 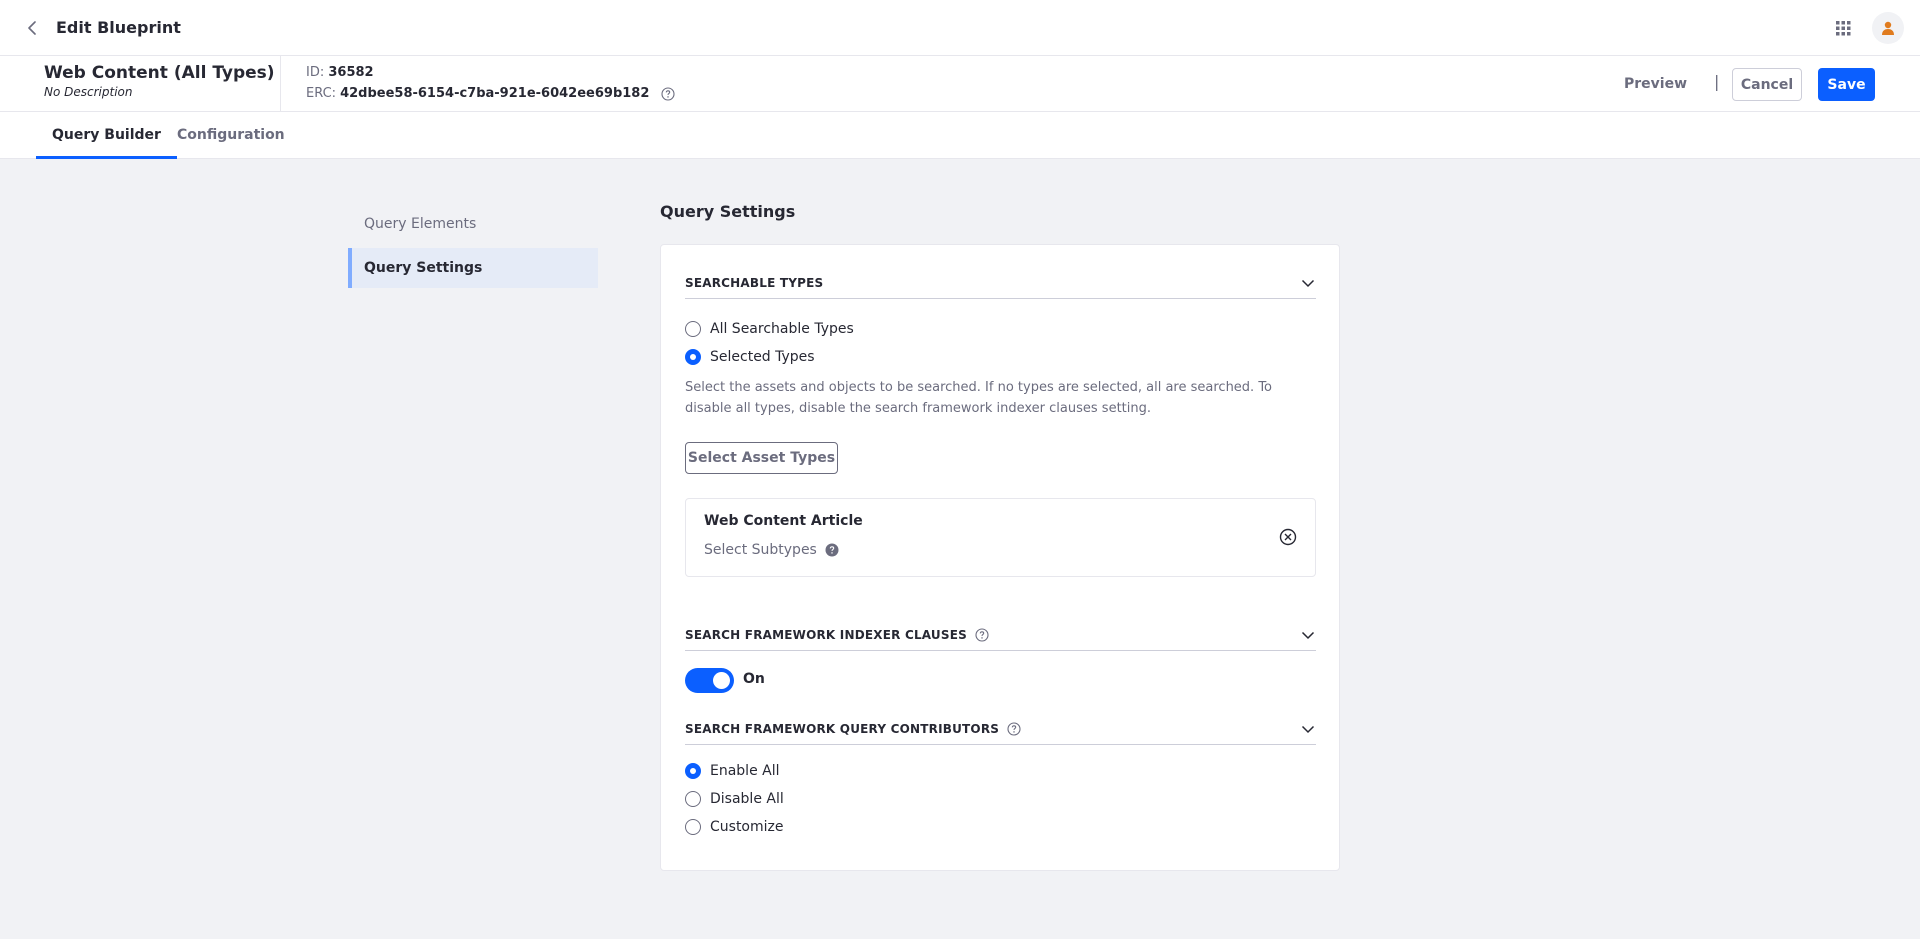 I want to click on times-circle-icon, so click(x=1288, y=537).